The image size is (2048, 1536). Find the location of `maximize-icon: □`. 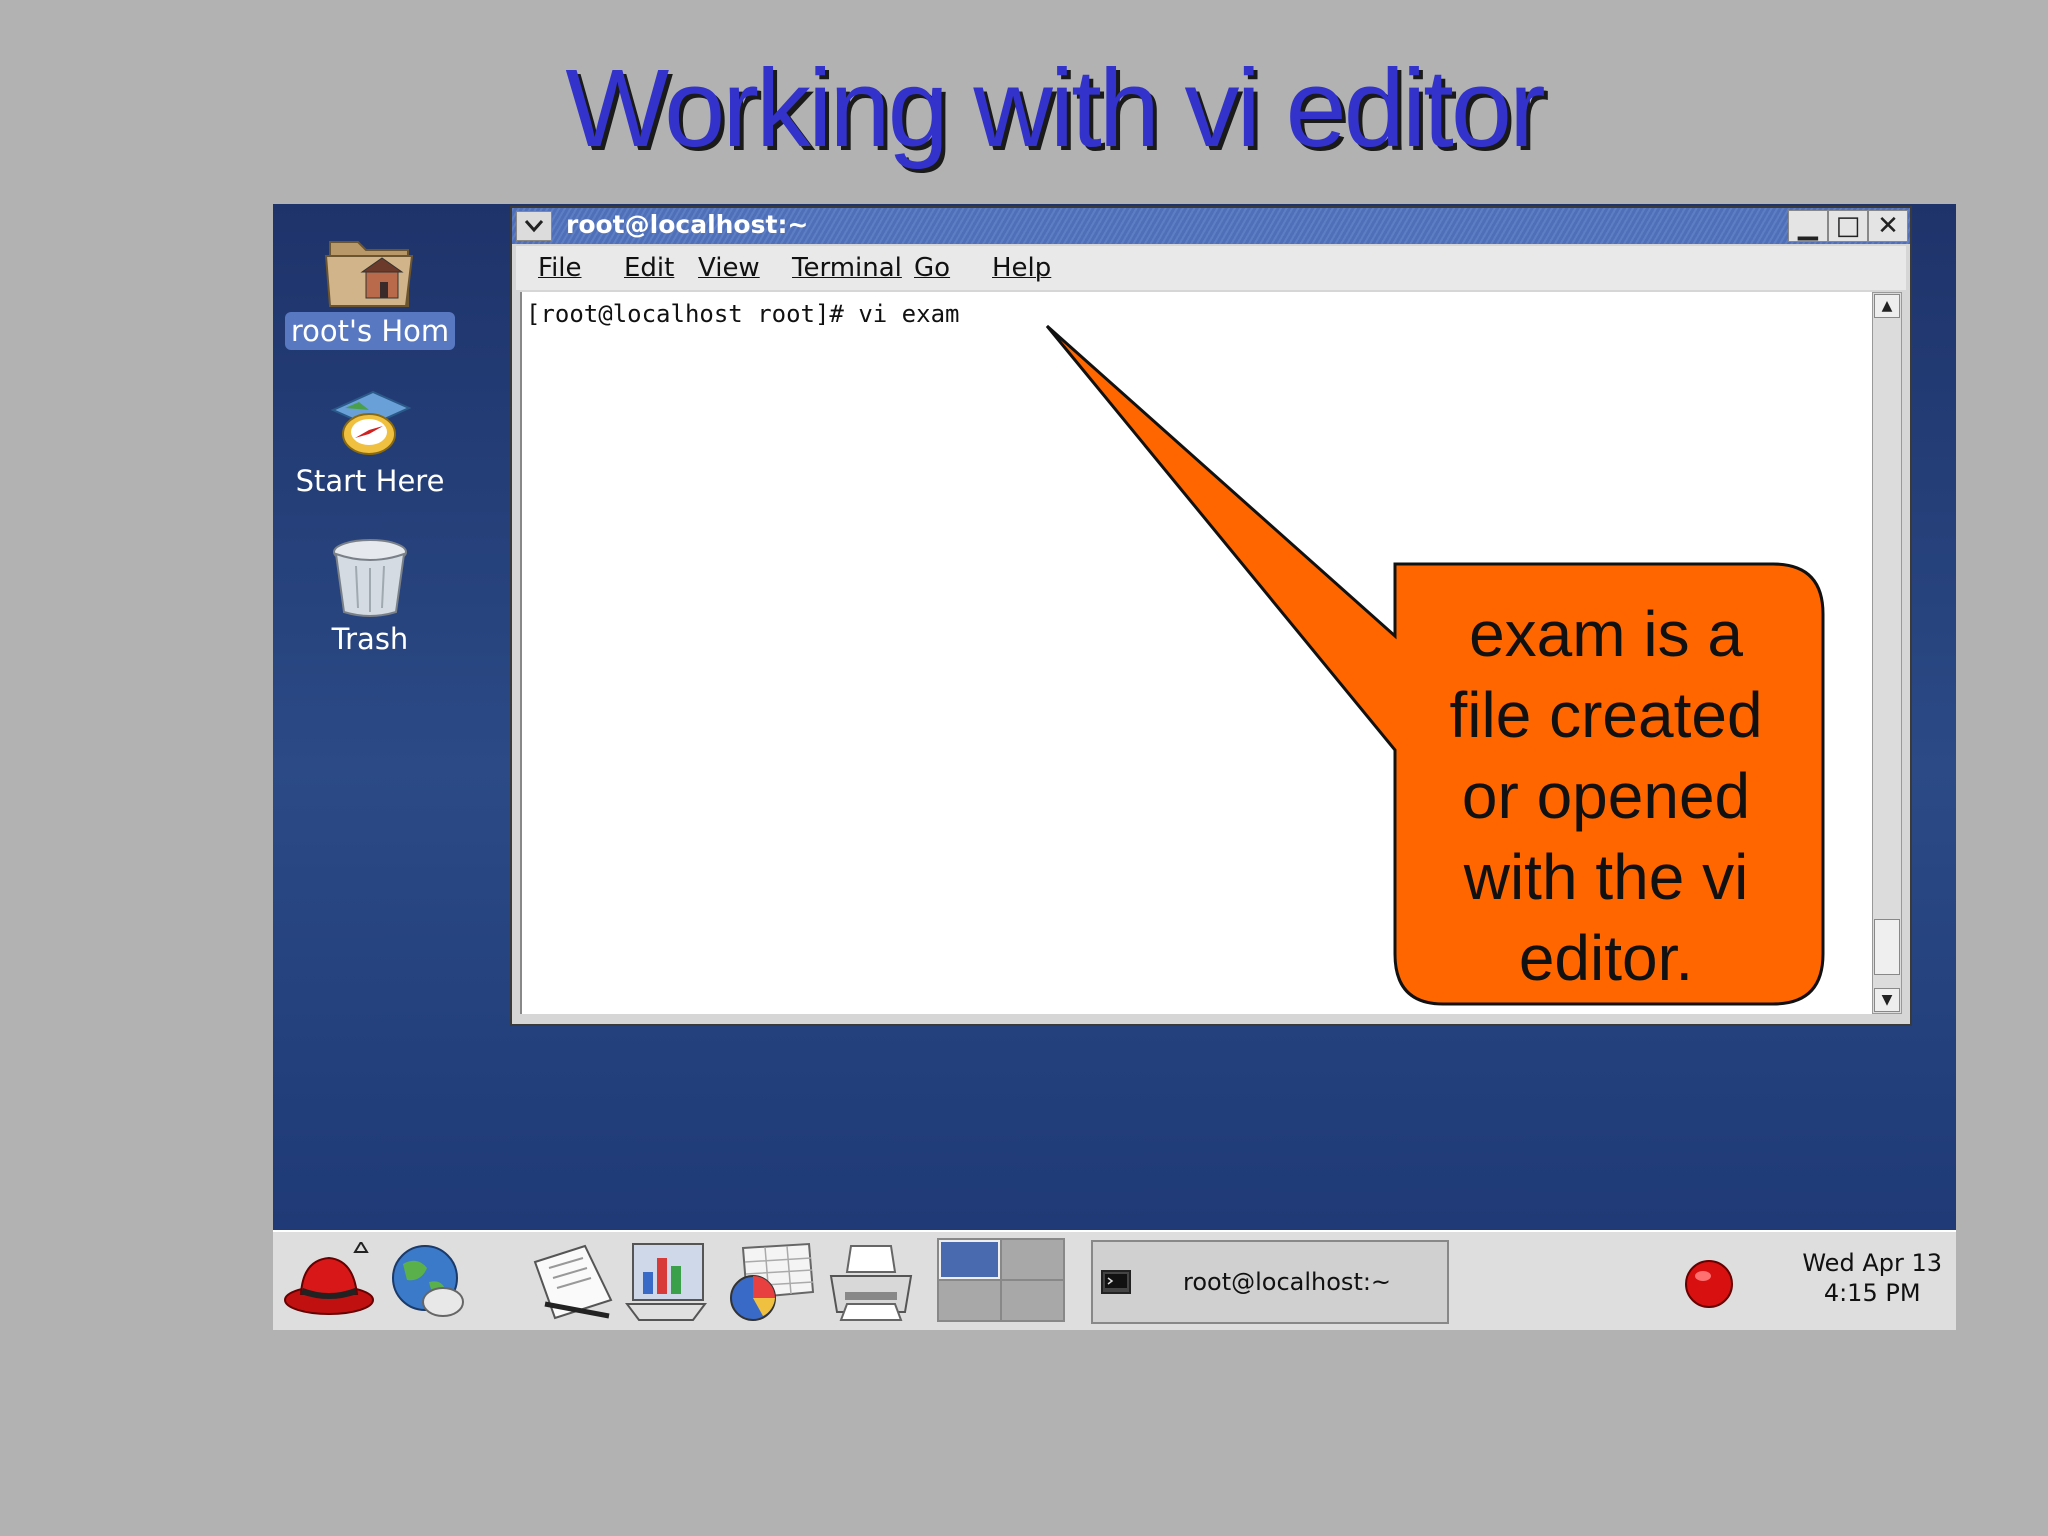

maximize-icon: □ is located at coordinates (1848, 226).